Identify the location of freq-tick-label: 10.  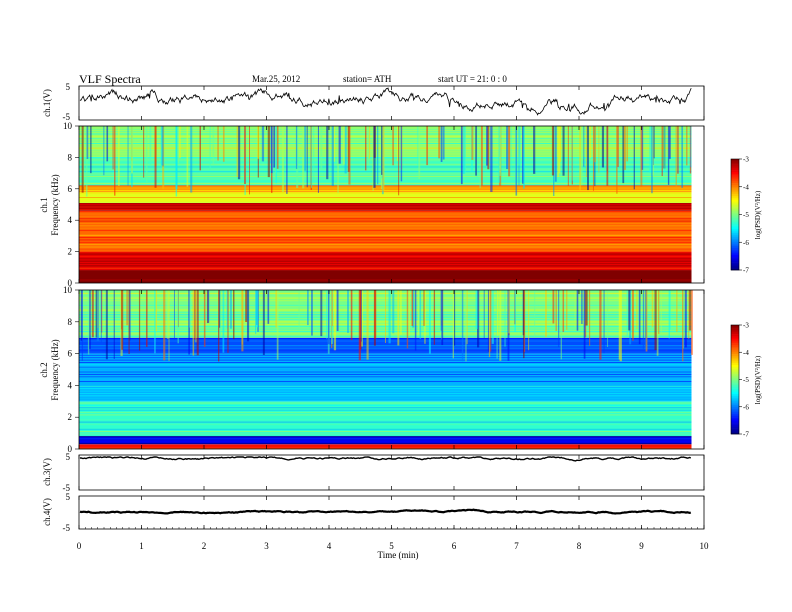
(68, 126).